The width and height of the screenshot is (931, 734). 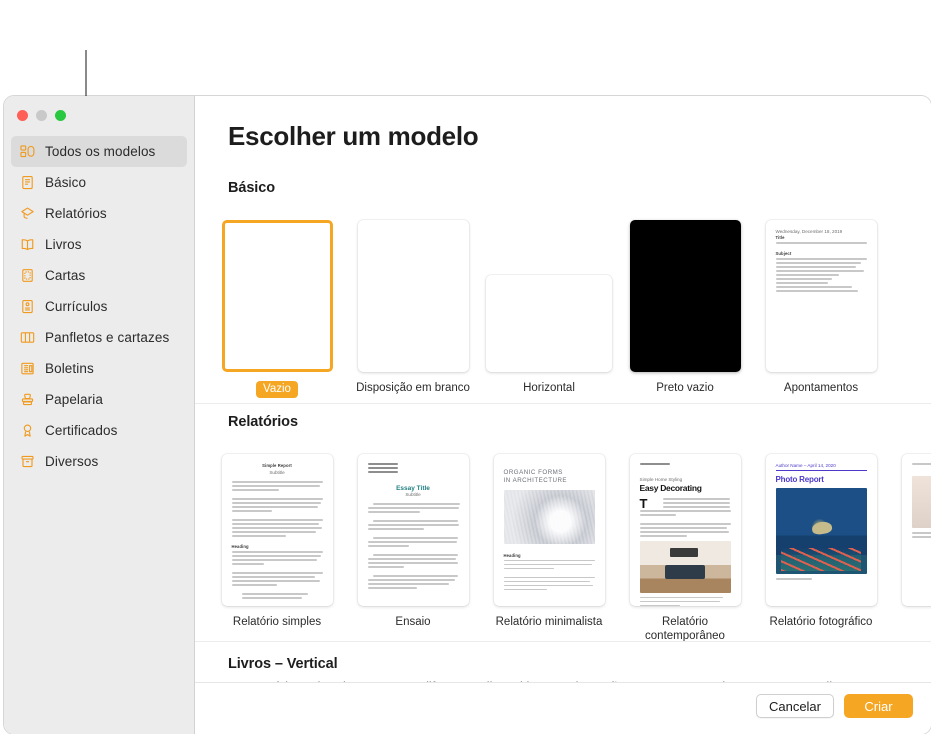 What do you see at coordinates (413, 388) in the screenshot?
I see `template-label: Disposição em branco` at bounding box center [413, 388].